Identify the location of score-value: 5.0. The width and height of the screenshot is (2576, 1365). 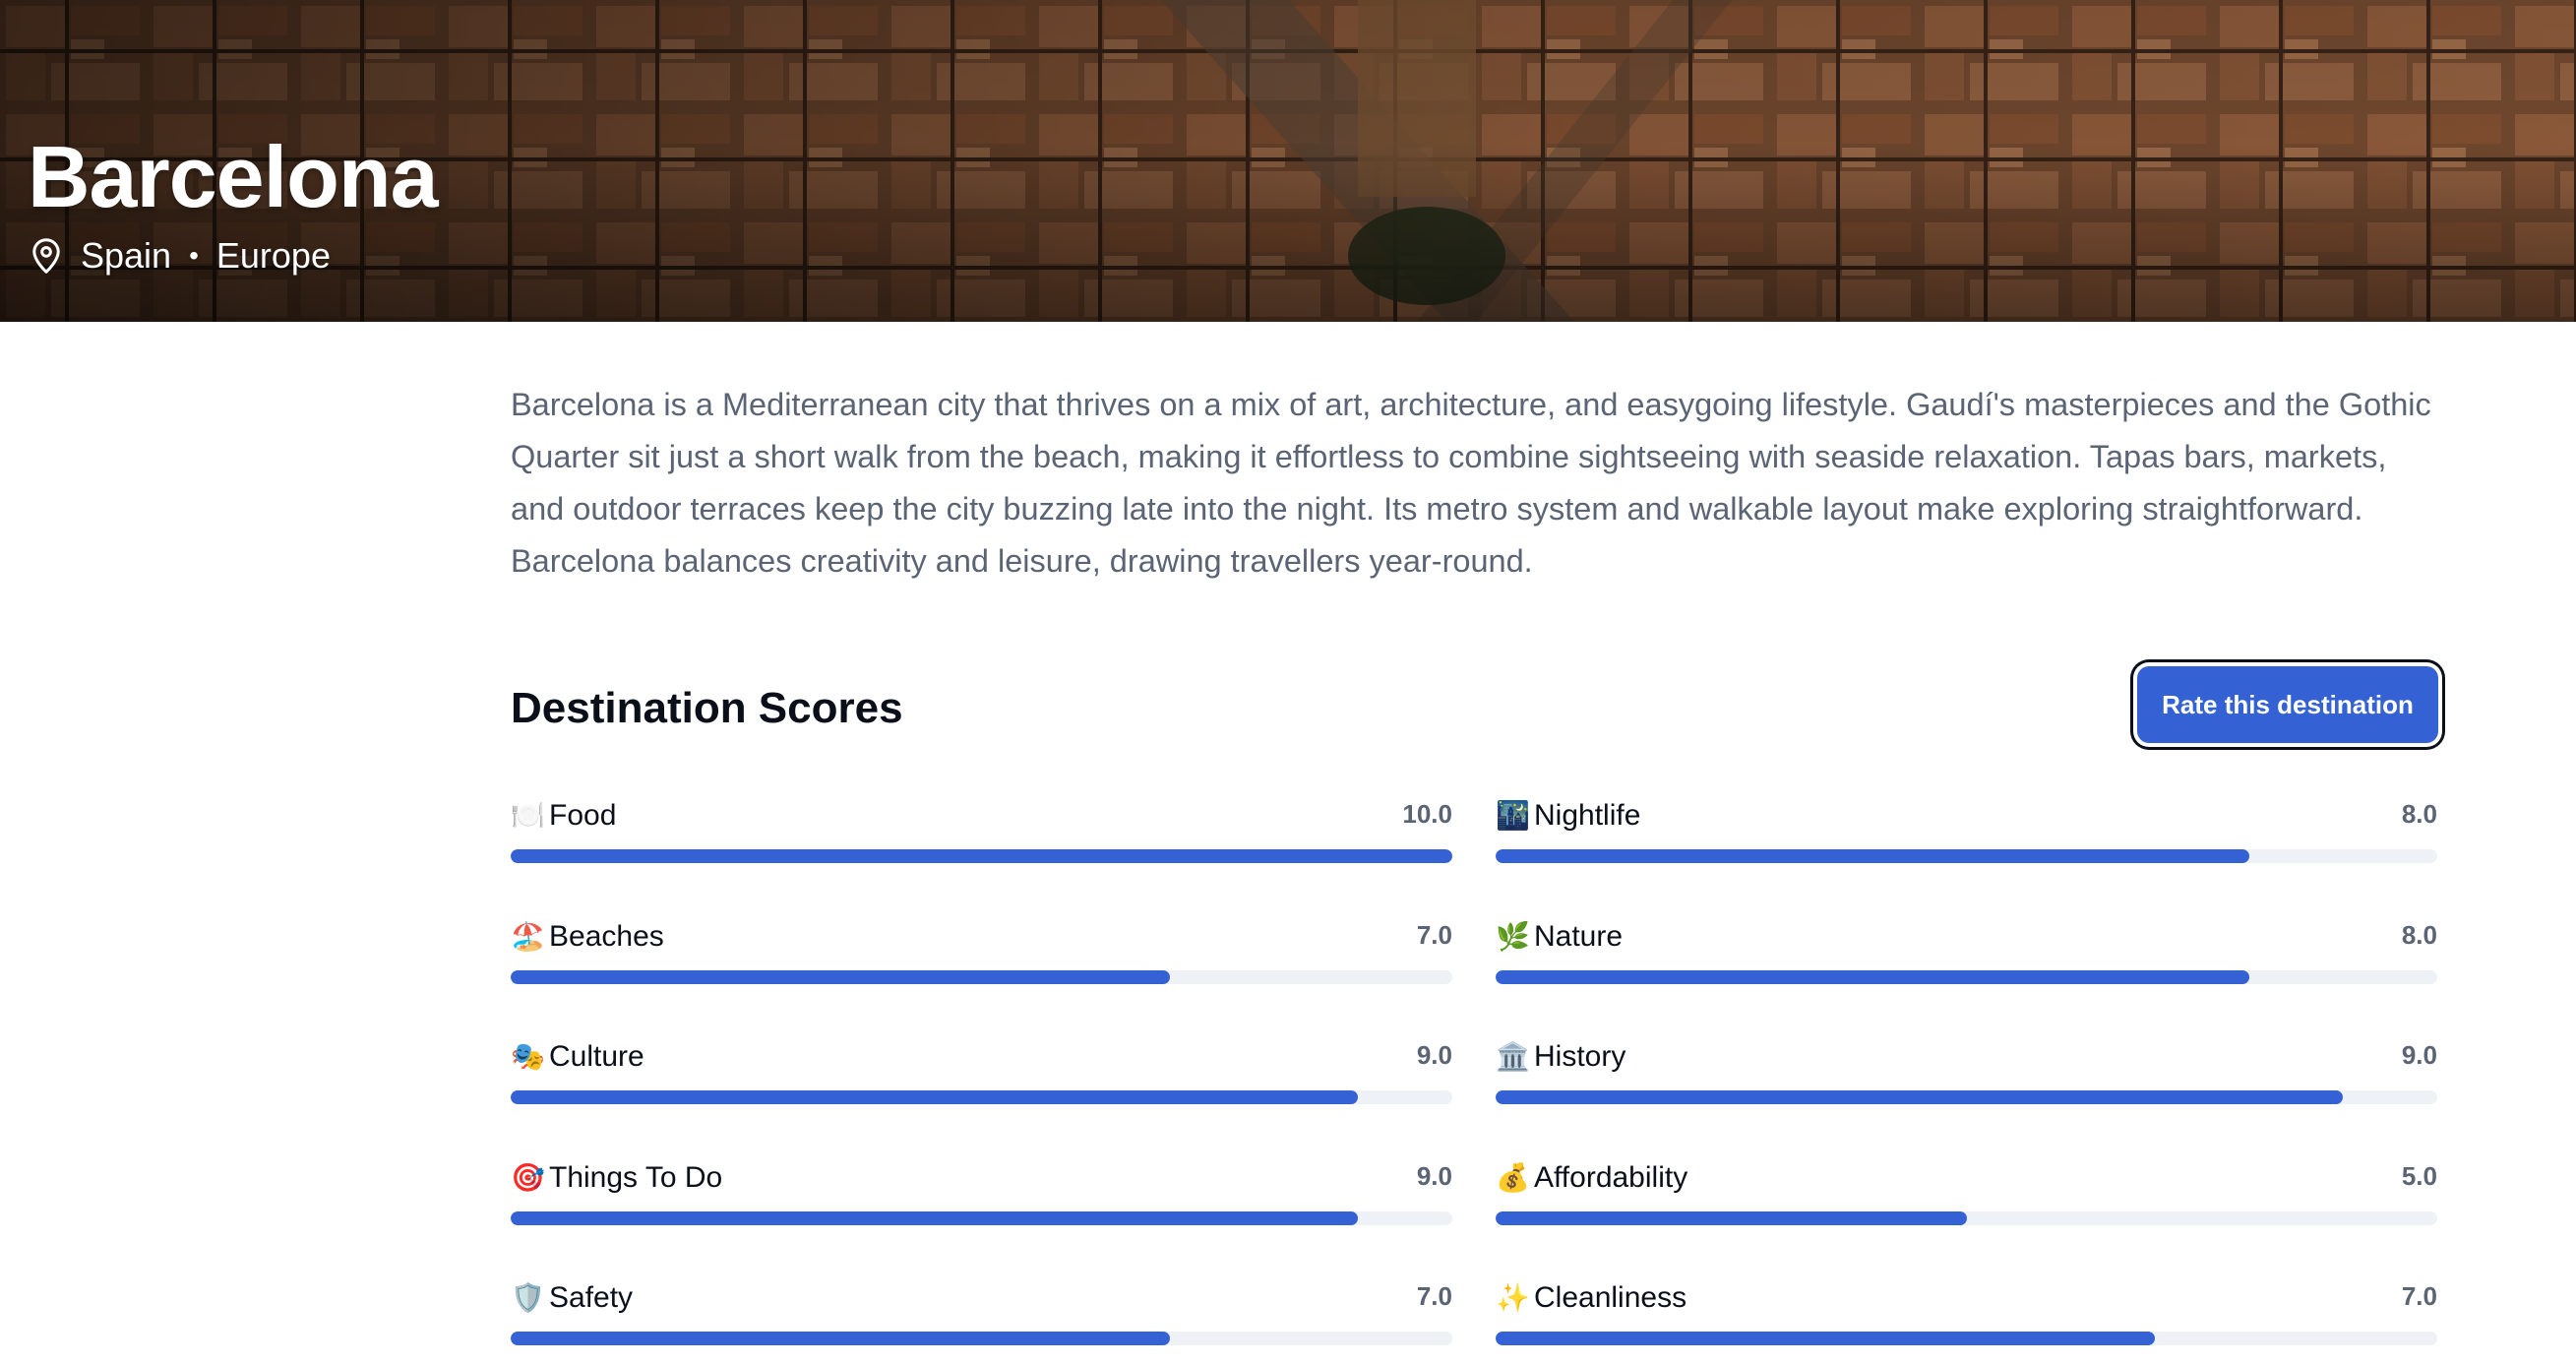
(2419, 1175).